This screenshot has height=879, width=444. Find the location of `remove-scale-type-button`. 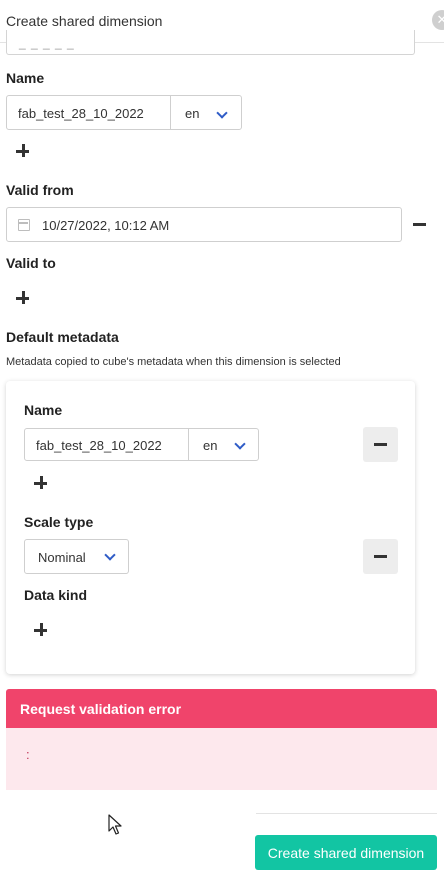

remove-scale-type-button is located at coordinates (380, 556).